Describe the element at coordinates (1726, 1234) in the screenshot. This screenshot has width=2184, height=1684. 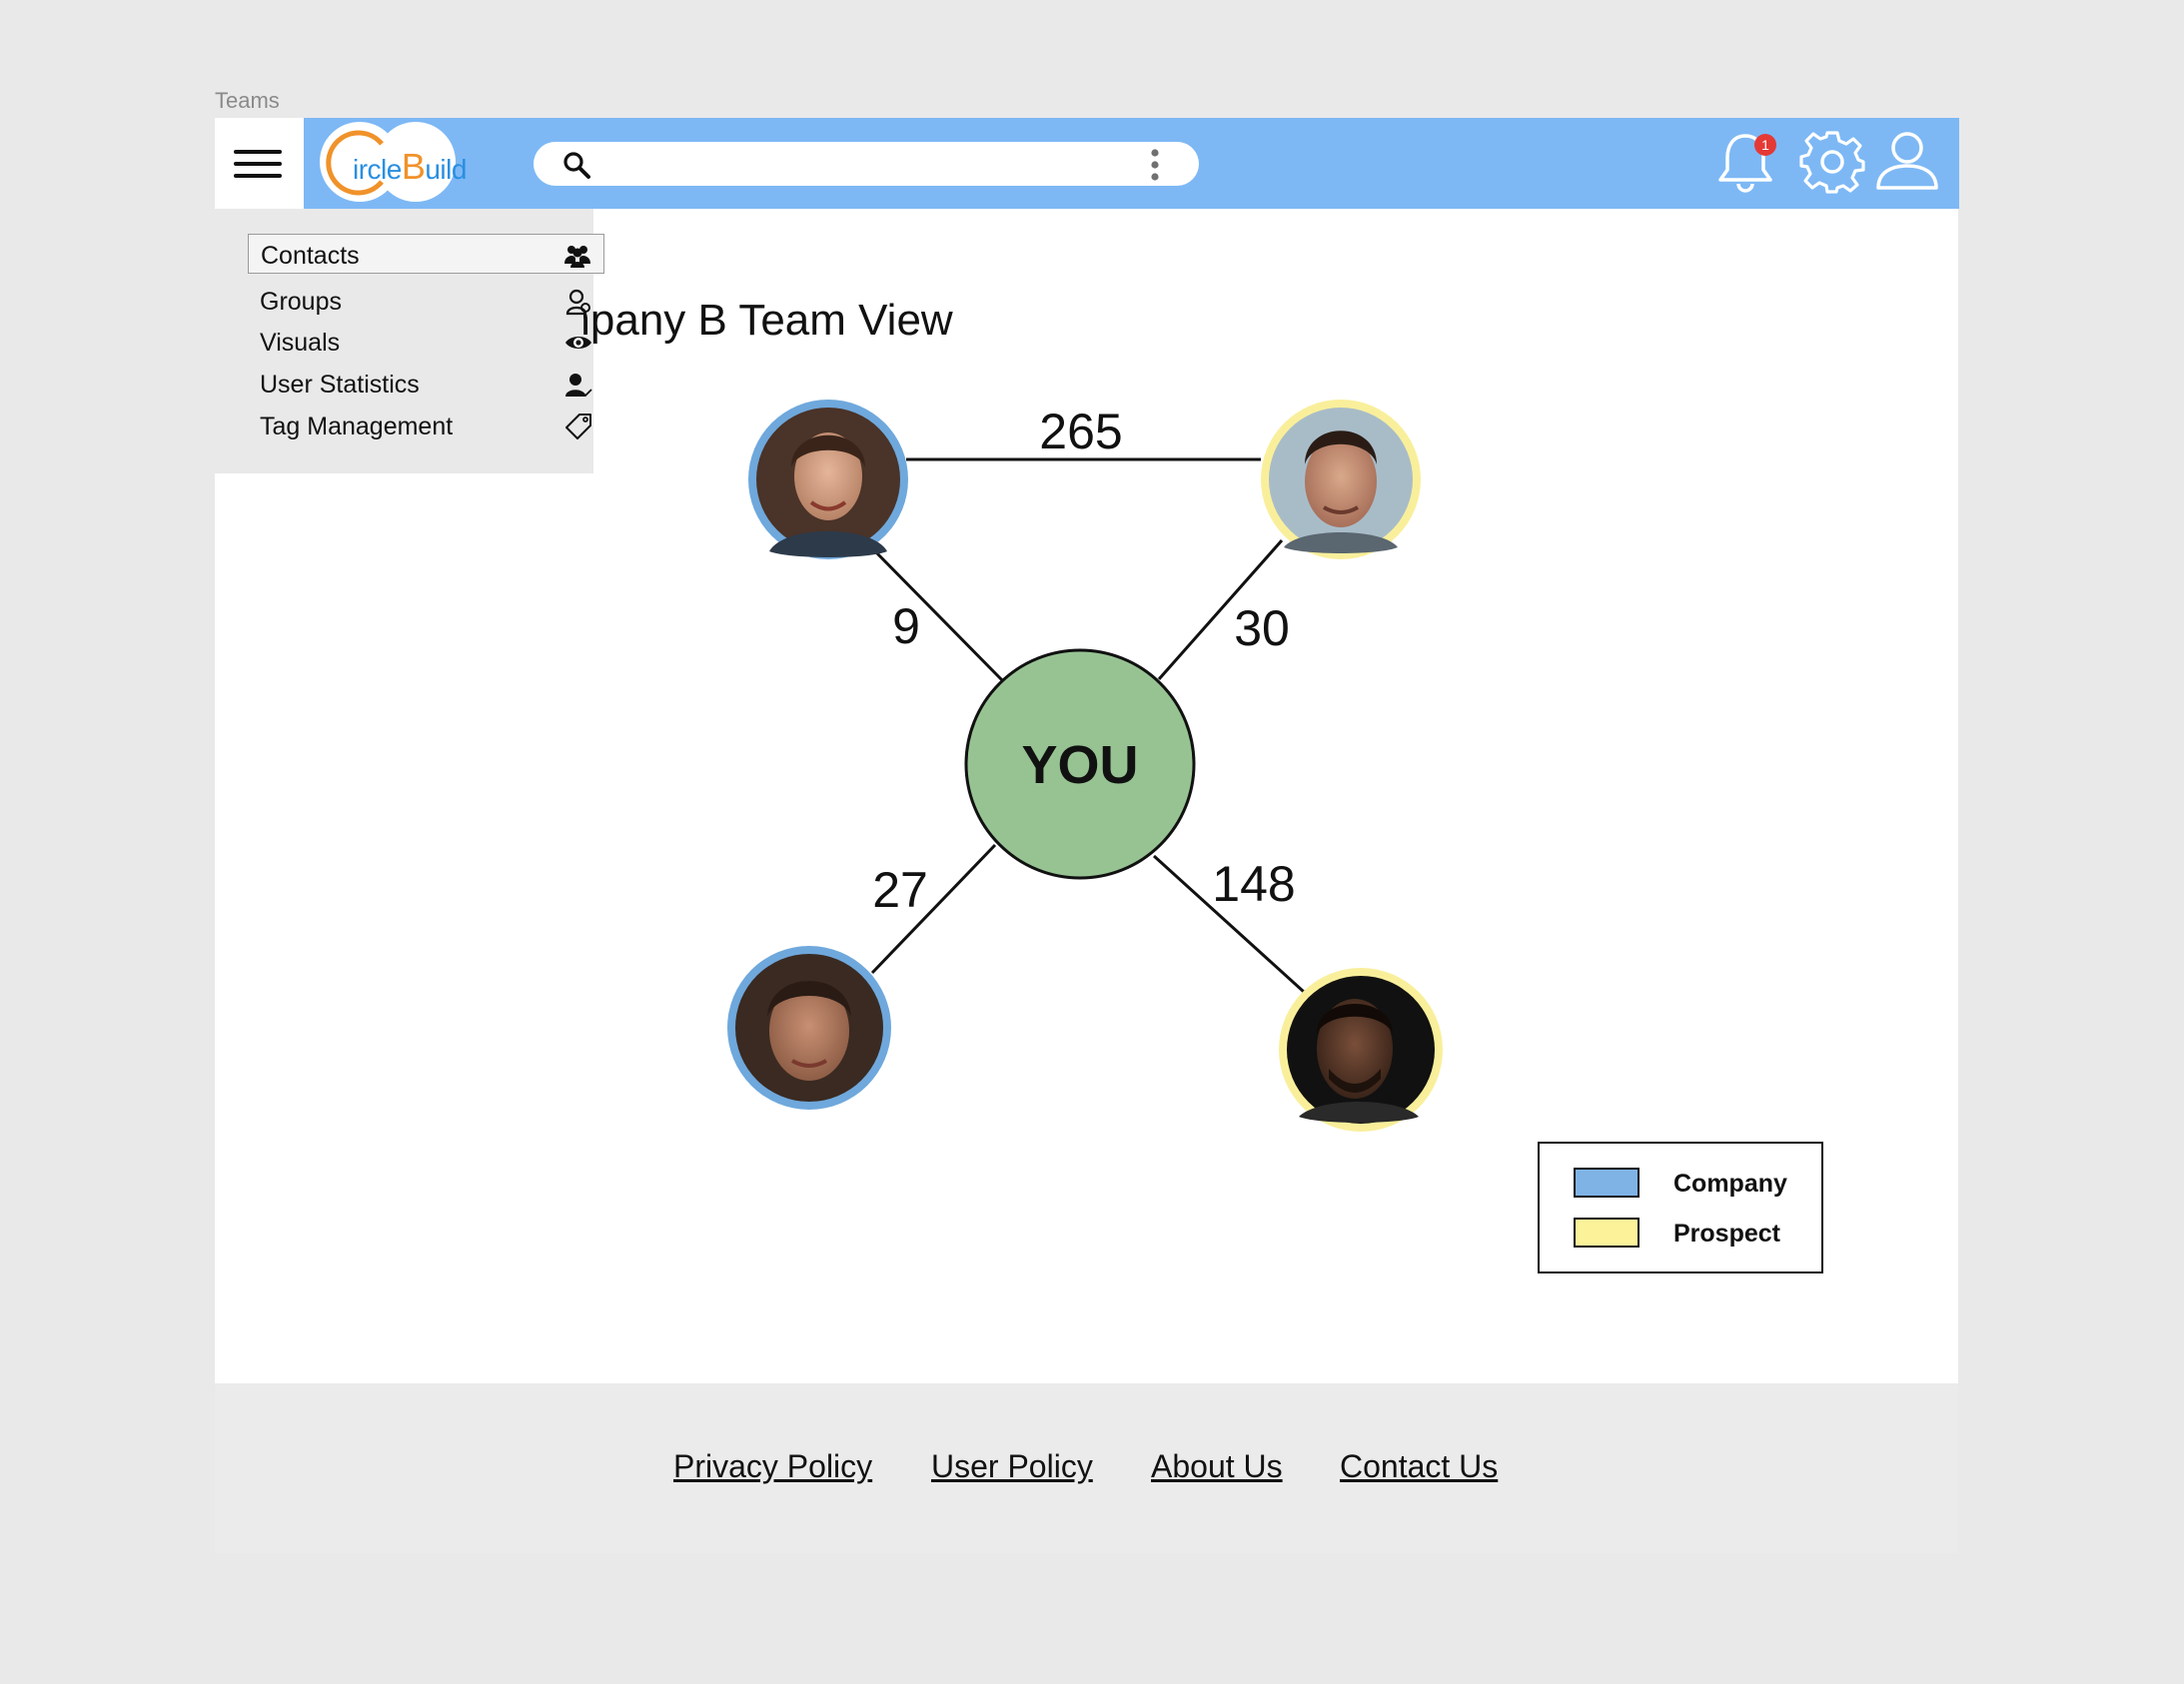
I see `legend-label: Prospect` at that location.